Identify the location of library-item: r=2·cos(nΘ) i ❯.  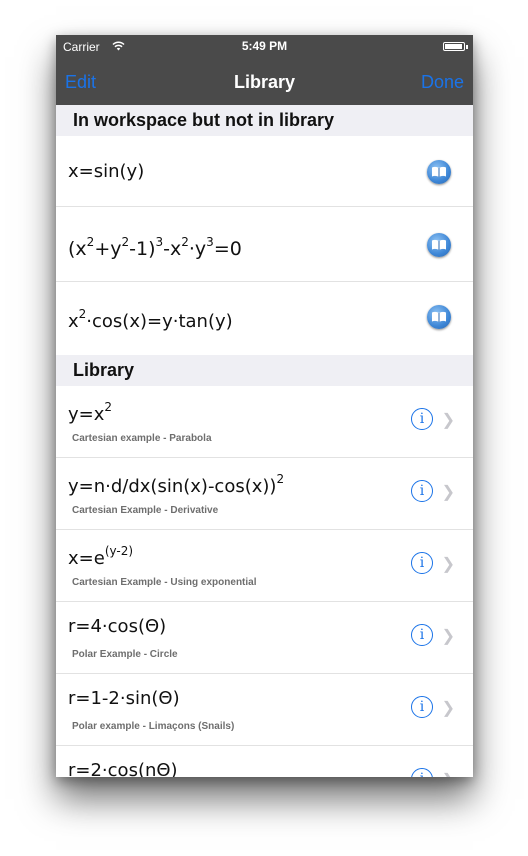
(264, 761).